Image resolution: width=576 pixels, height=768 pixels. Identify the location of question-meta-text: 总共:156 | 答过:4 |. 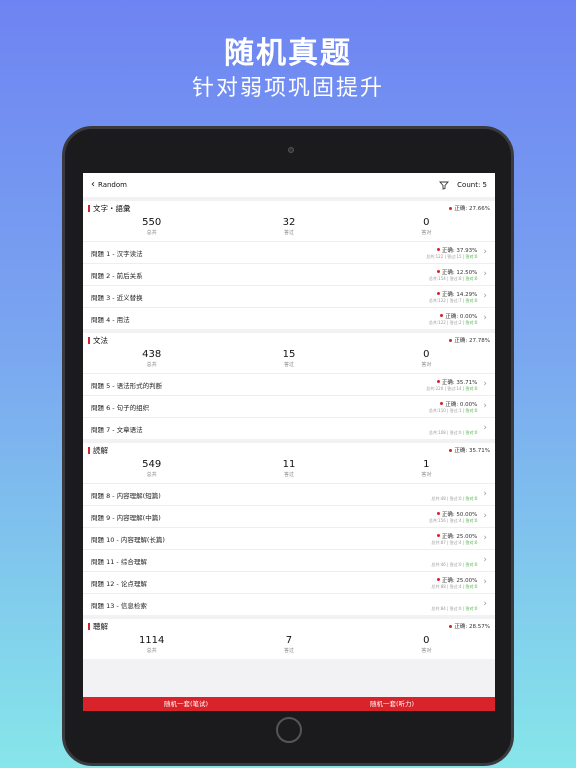
(447, 520).